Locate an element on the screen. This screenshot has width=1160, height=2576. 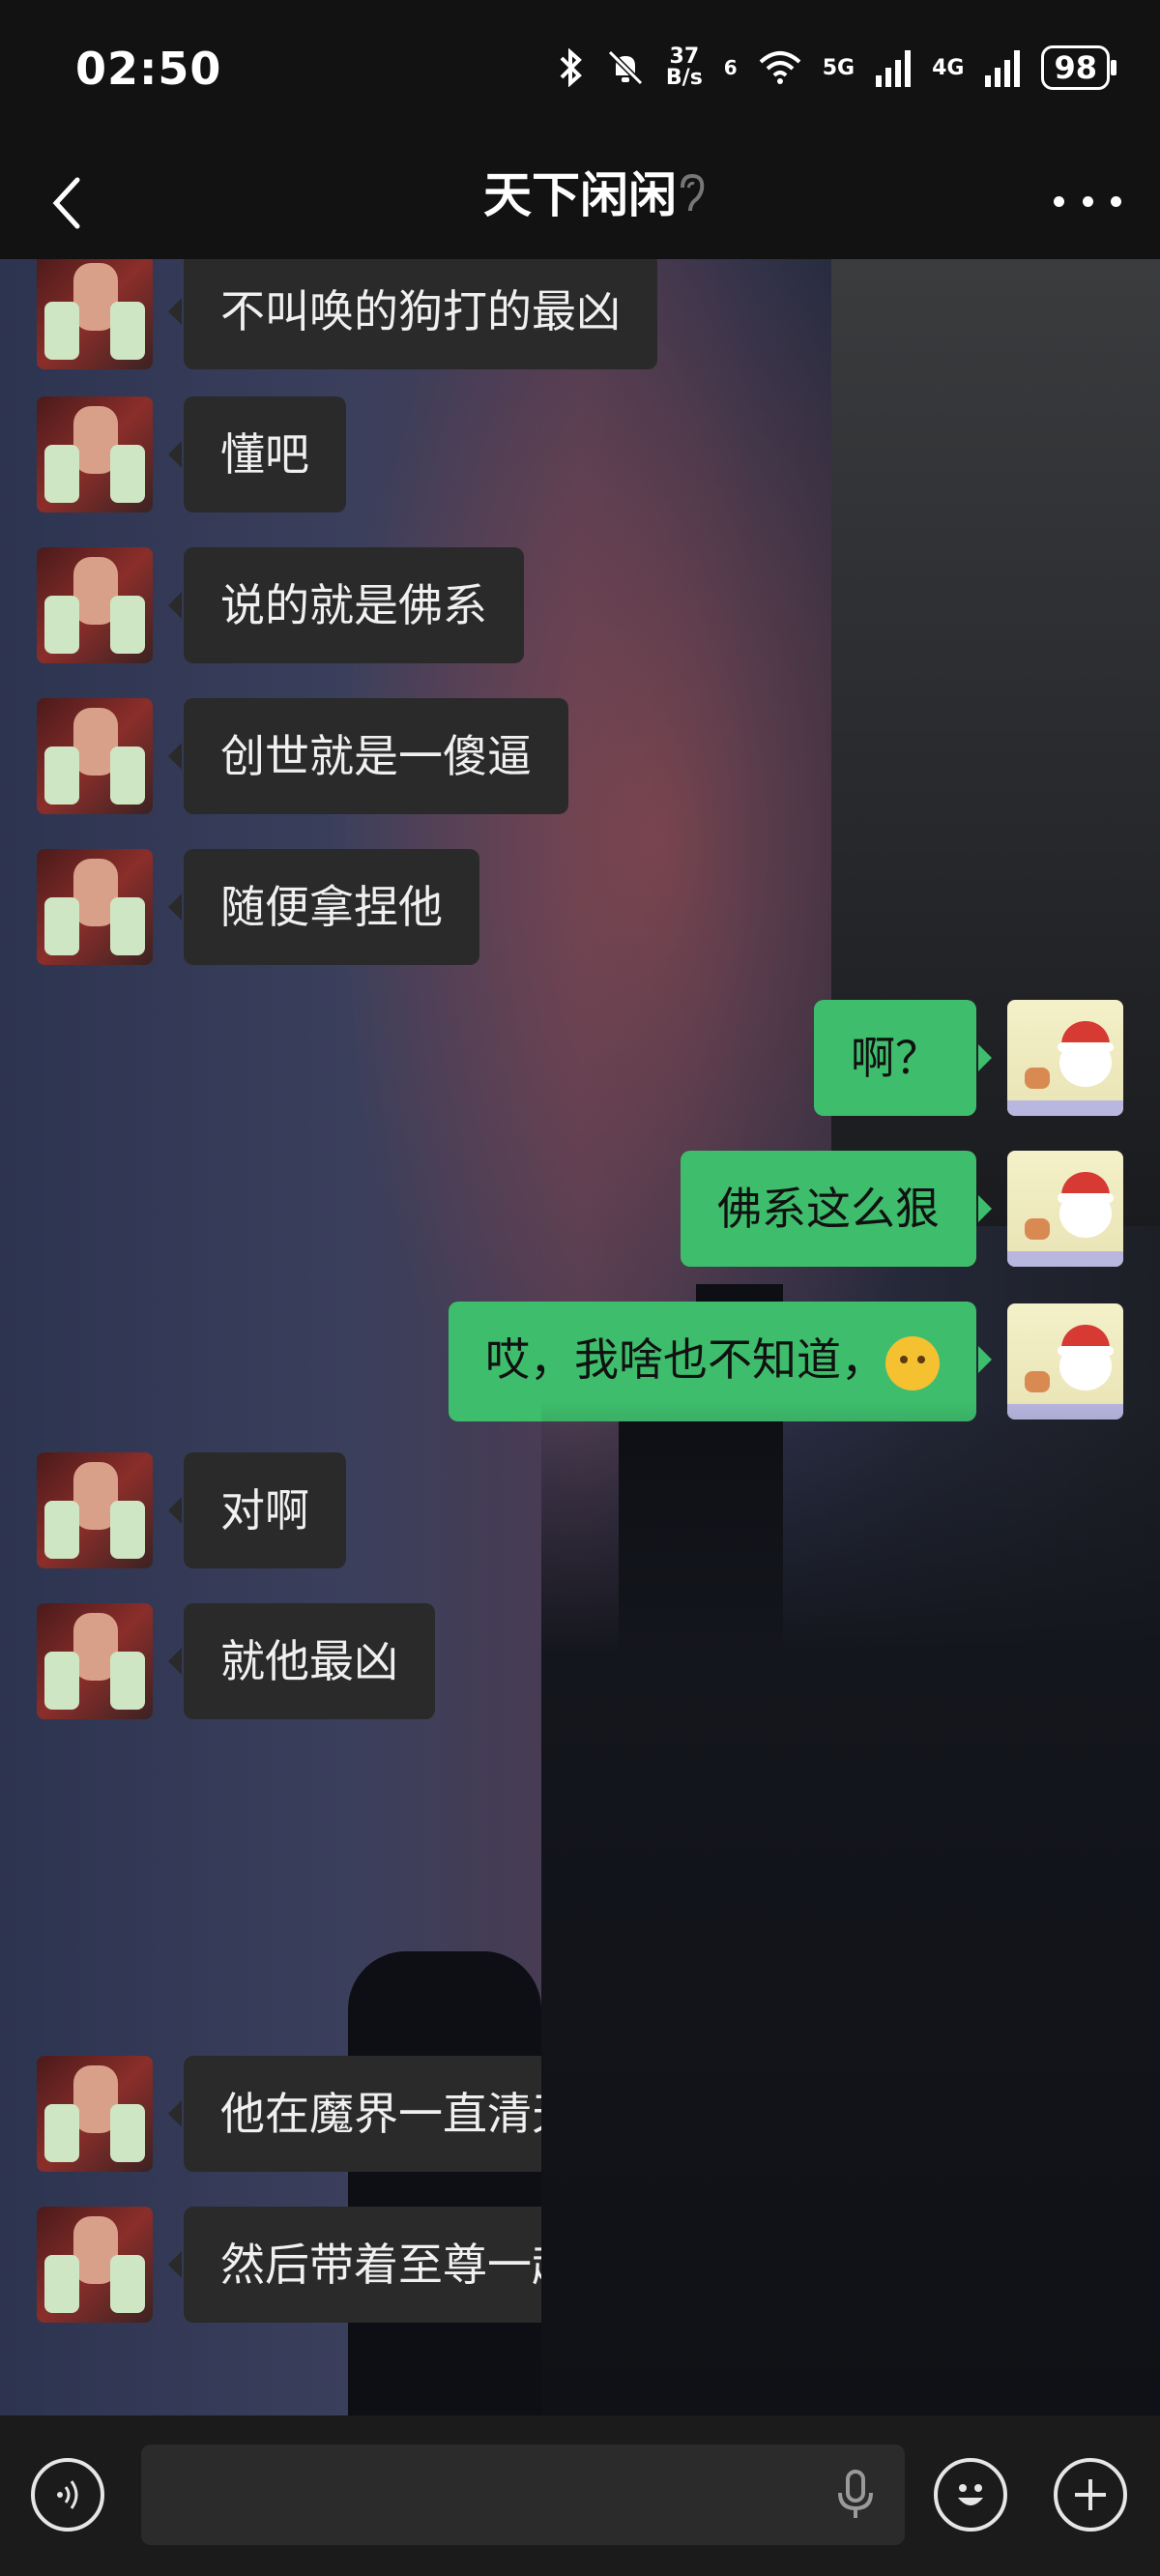
message-bubble: 不叫唤的狗打的最凶 is located at coordinates (413, 314).